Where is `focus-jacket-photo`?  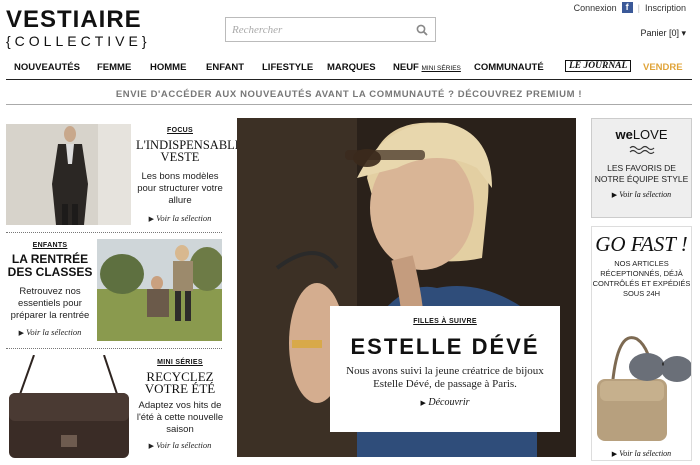
focus-jacket-photo is located at coordinates (68, 174).